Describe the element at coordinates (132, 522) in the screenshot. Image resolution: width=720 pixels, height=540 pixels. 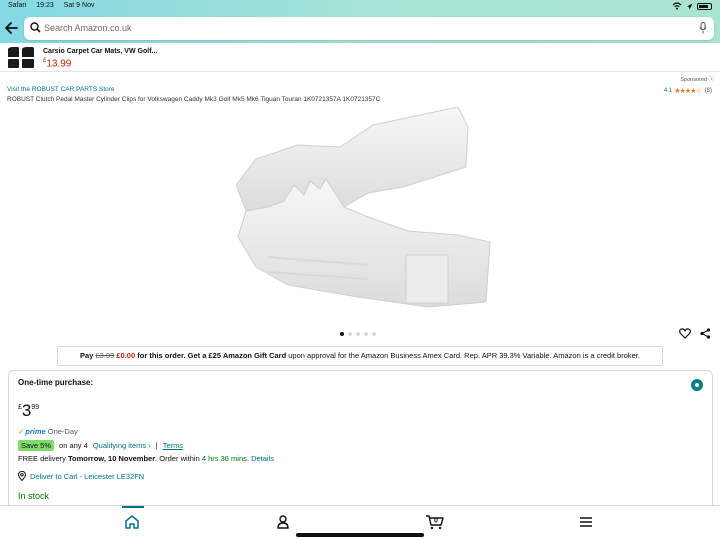
I see `home-icon` at that location.